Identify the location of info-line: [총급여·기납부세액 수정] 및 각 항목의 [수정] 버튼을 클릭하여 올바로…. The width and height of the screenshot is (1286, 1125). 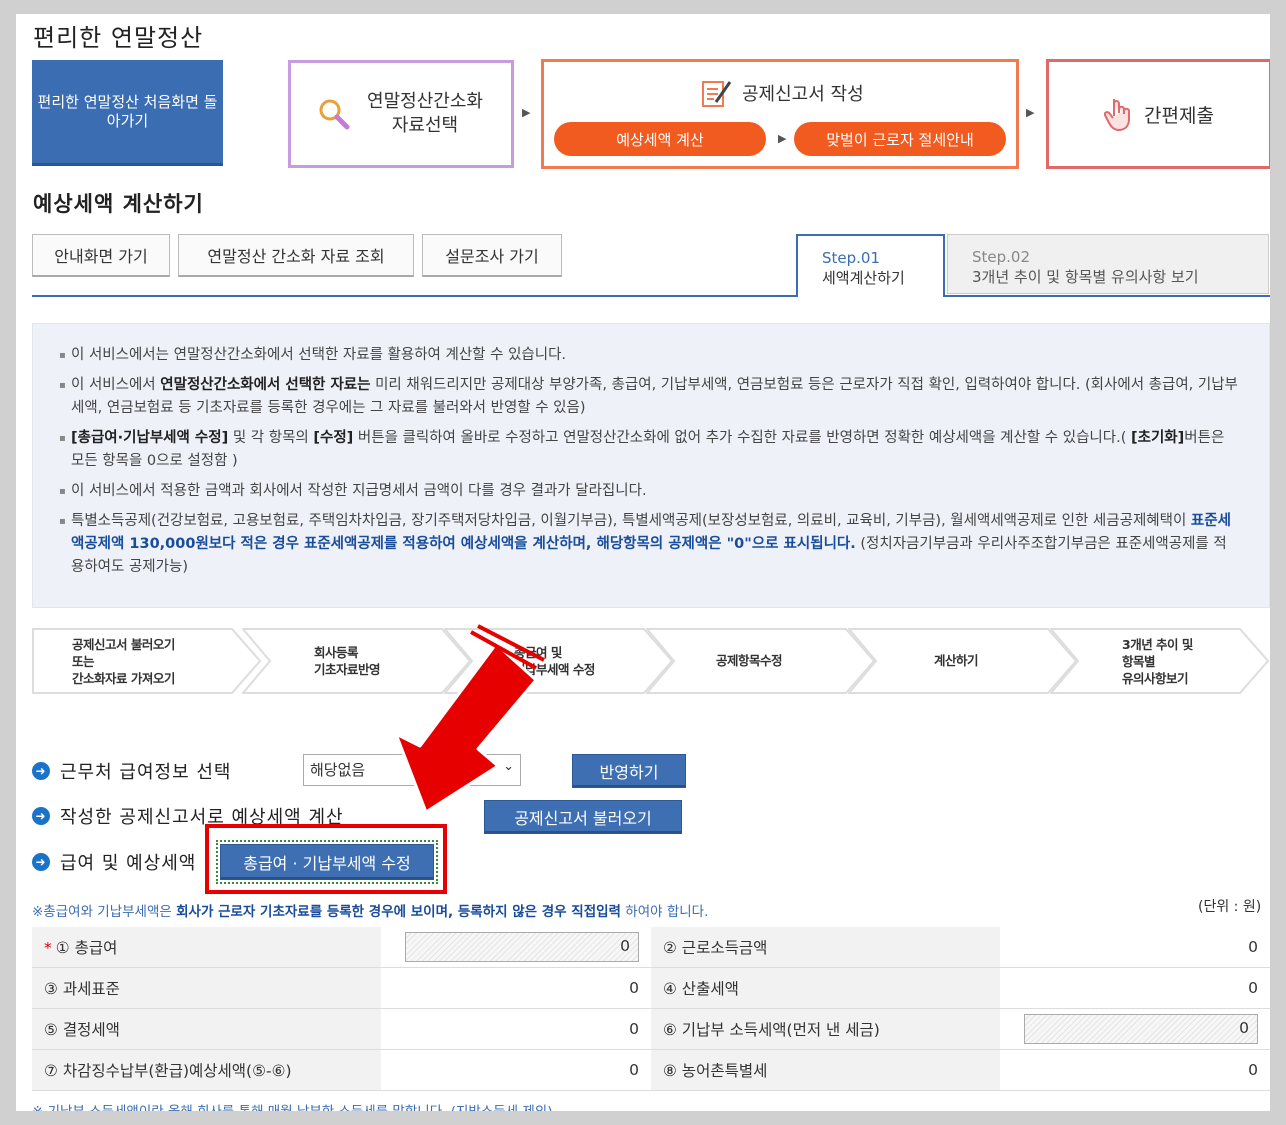
(649, 450).